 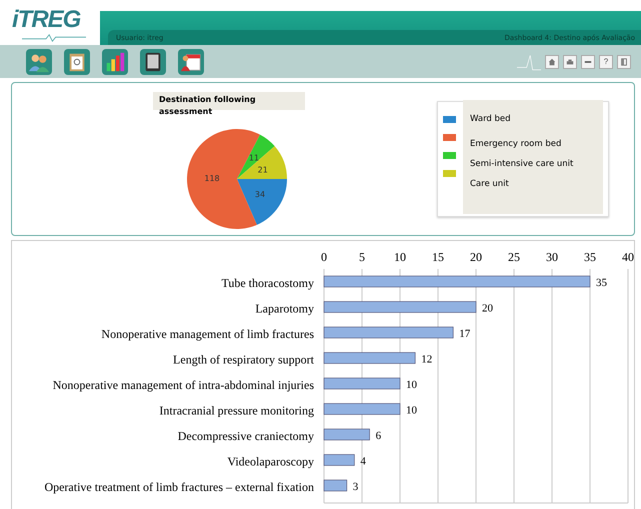 I want to click on print-button, so click(x=570, y=61).